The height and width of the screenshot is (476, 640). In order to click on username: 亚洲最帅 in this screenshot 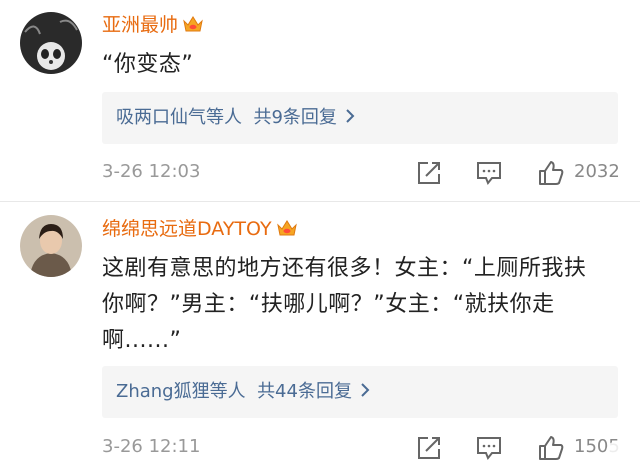, I will do `click(153, 26)`.